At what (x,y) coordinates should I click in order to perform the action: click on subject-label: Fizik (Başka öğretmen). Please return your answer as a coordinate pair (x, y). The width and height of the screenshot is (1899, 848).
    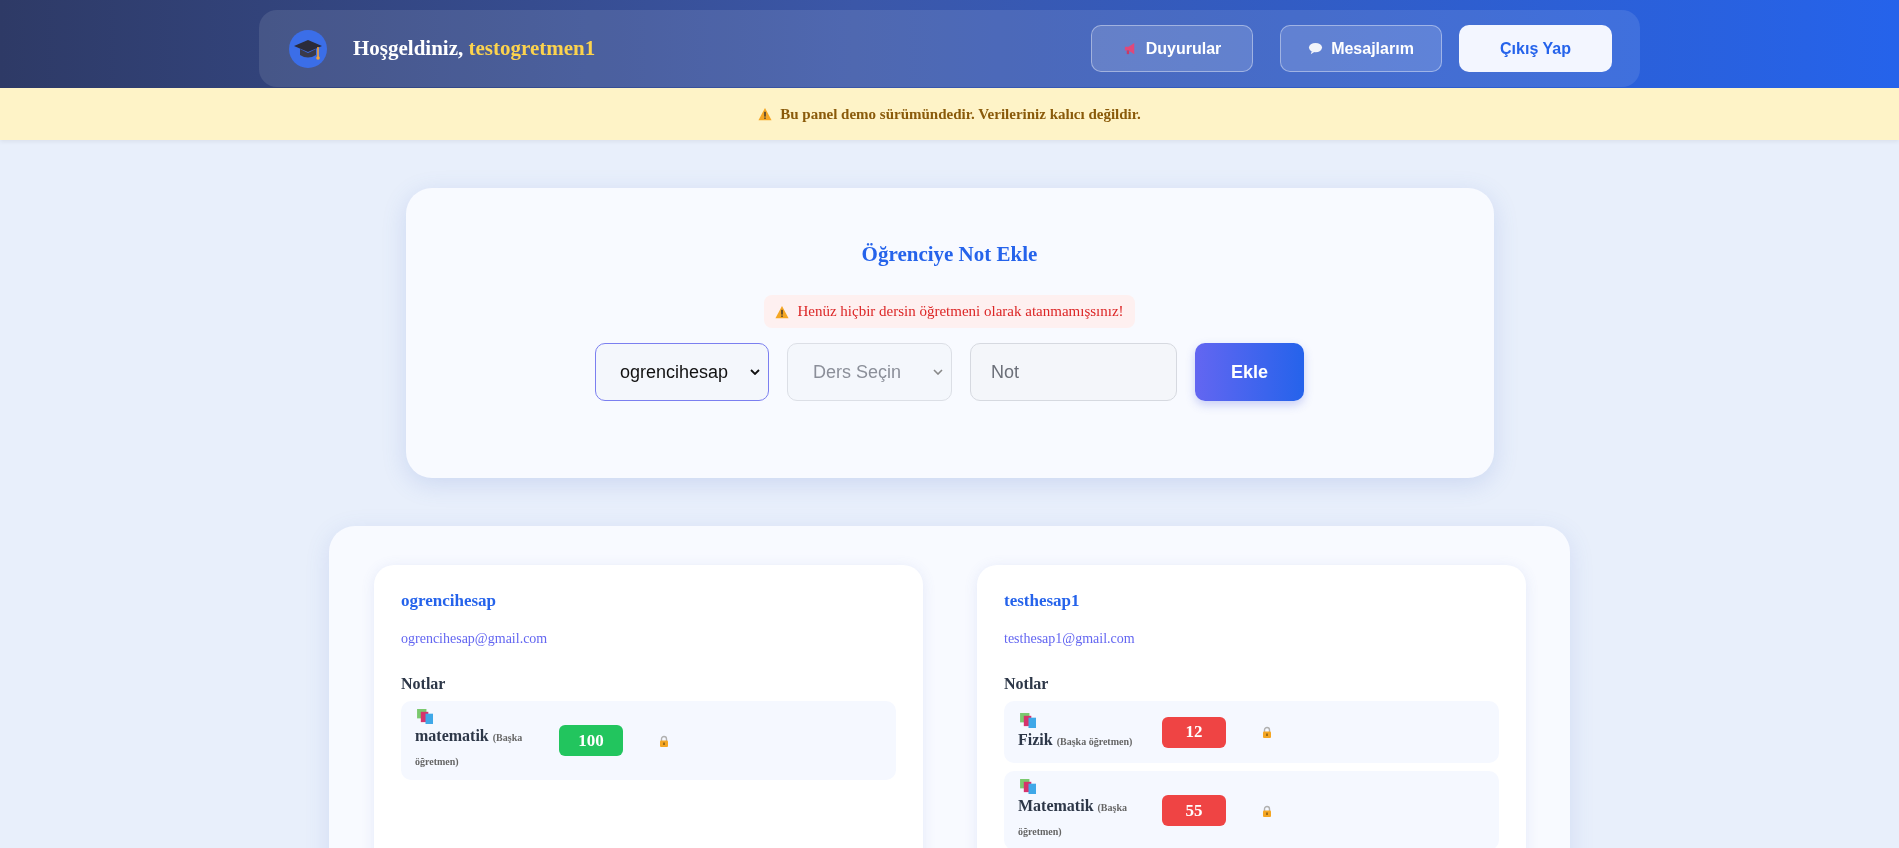
    Looking at the image, I should click on (1076, 739).